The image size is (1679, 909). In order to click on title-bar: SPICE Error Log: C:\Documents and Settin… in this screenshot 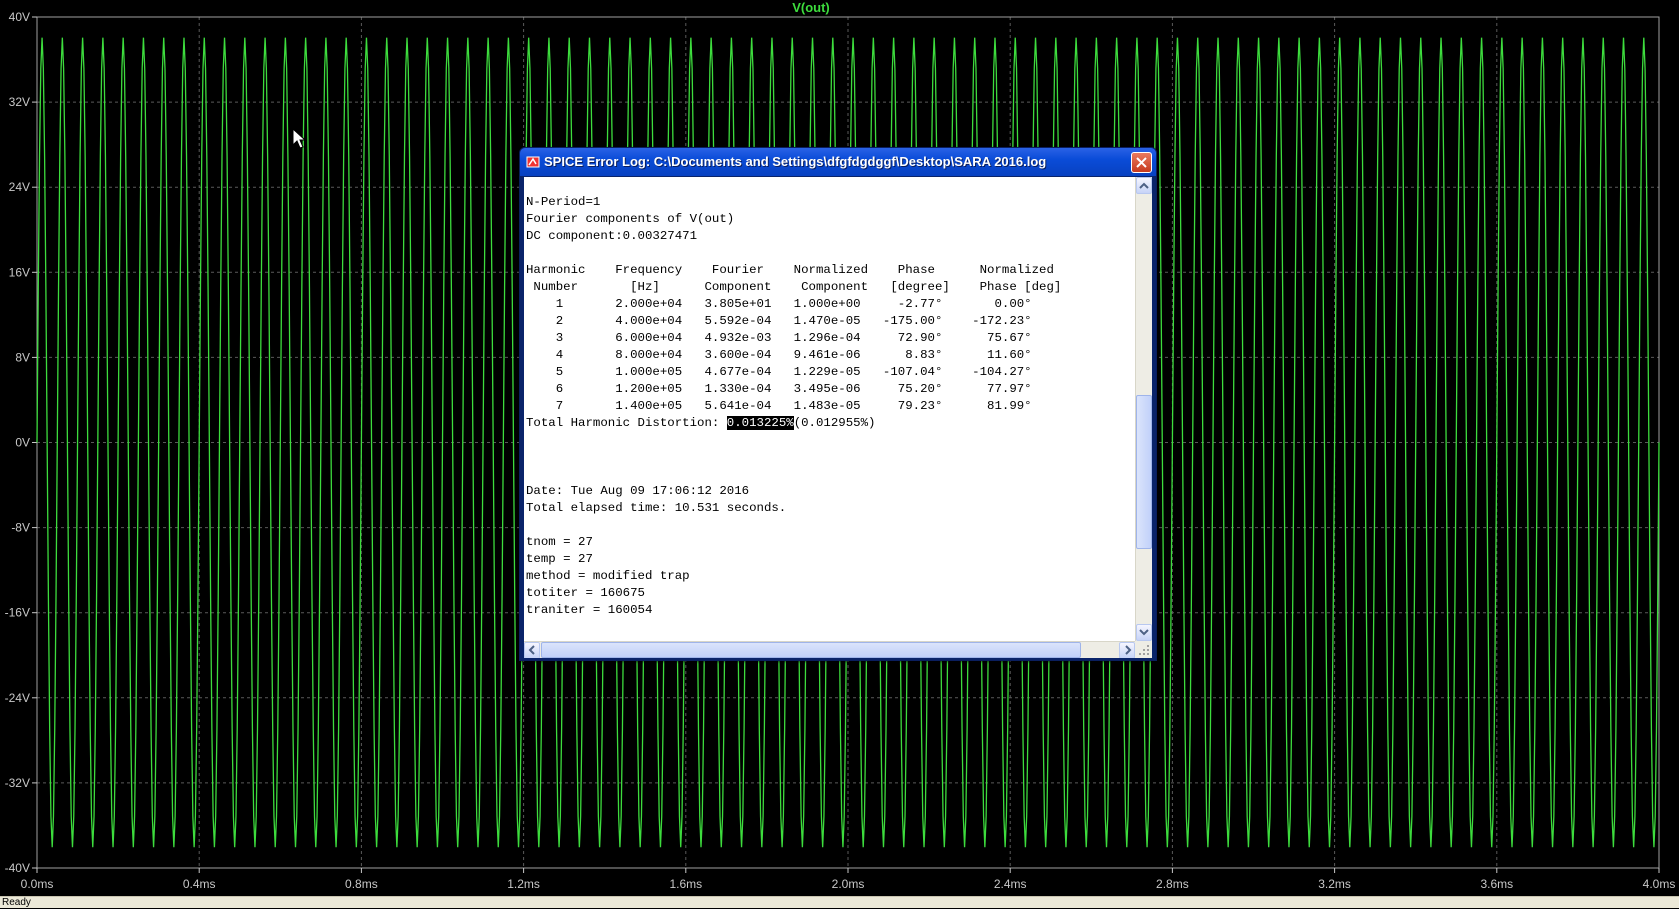, I will do `click(838, 162)`.